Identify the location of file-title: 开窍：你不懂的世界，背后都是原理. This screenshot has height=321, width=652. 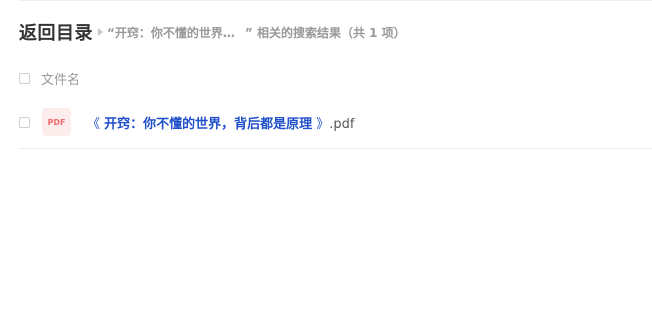
(208, 124).